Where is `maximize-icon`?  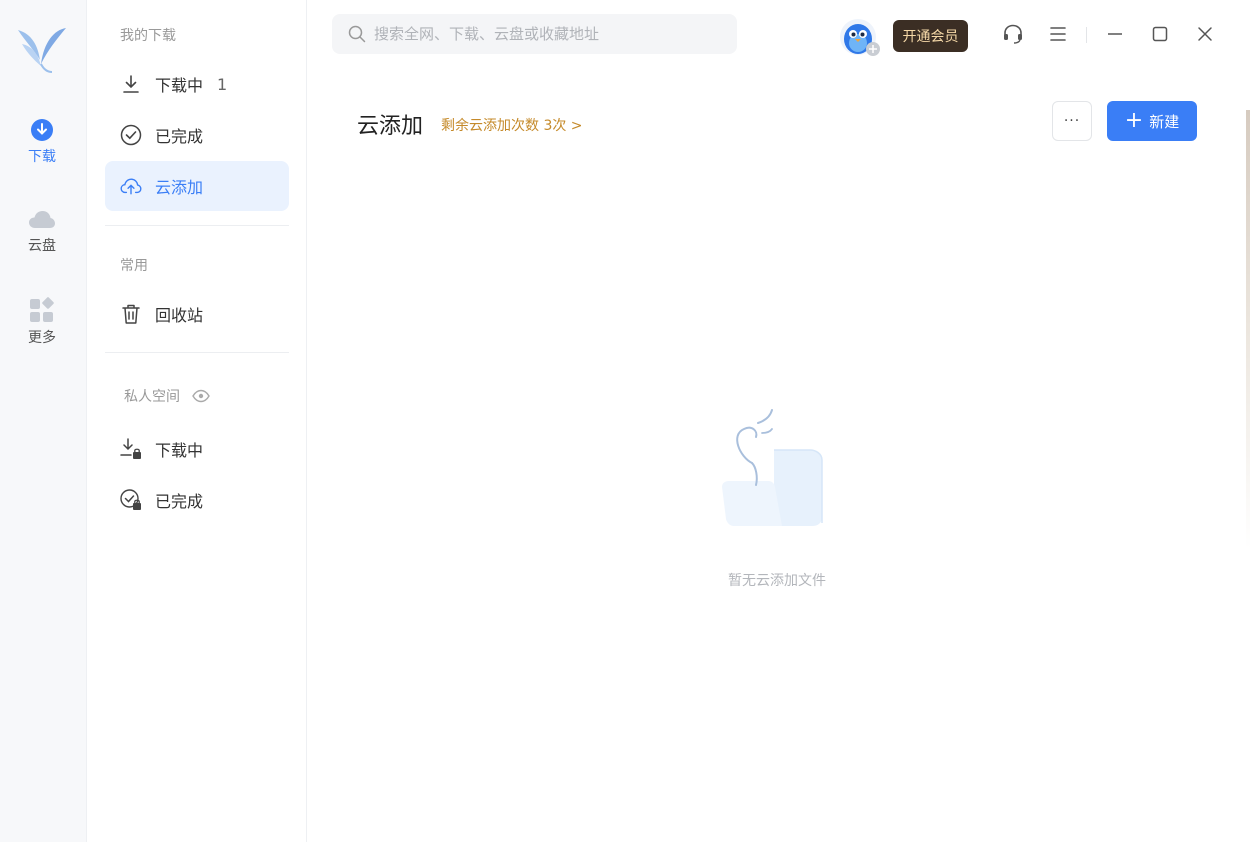
maximize-icon is located at coordinates (1160, 34).